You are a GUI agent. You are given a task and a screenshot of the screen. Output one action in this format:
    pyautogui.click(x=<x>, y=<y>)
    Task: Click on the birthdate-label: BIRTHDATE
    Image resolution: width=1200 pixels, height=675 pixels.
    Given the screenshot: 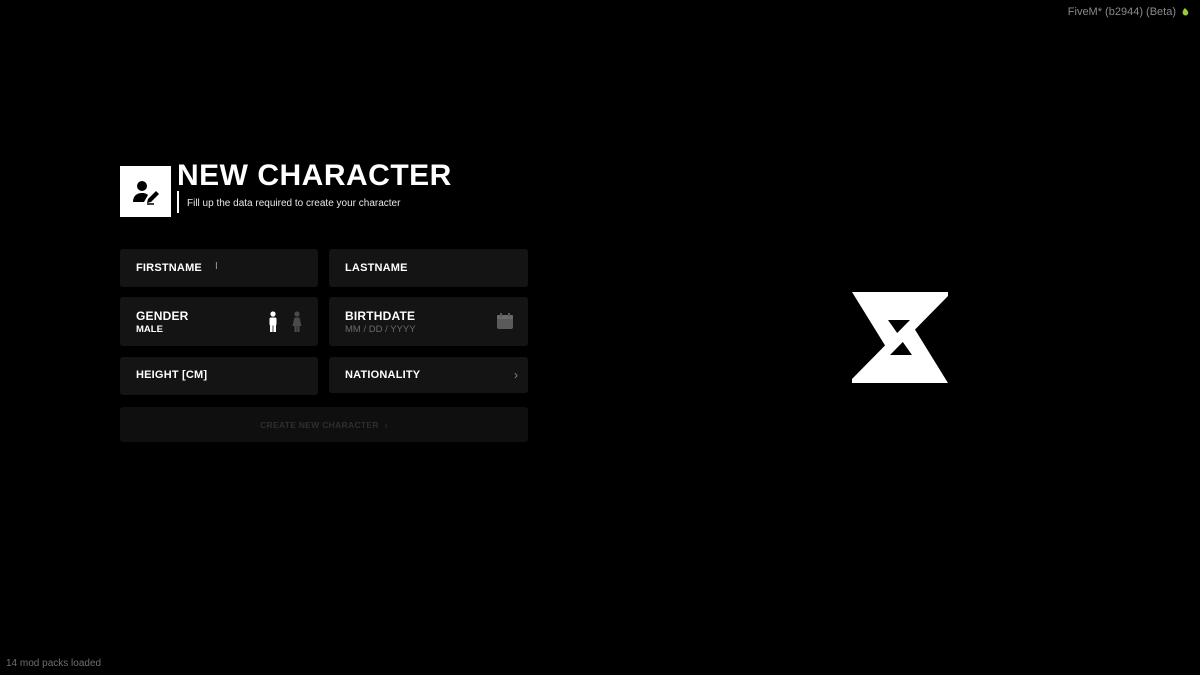 What is the action you would take?
    pyautogui.click(x=380, y=316)
    